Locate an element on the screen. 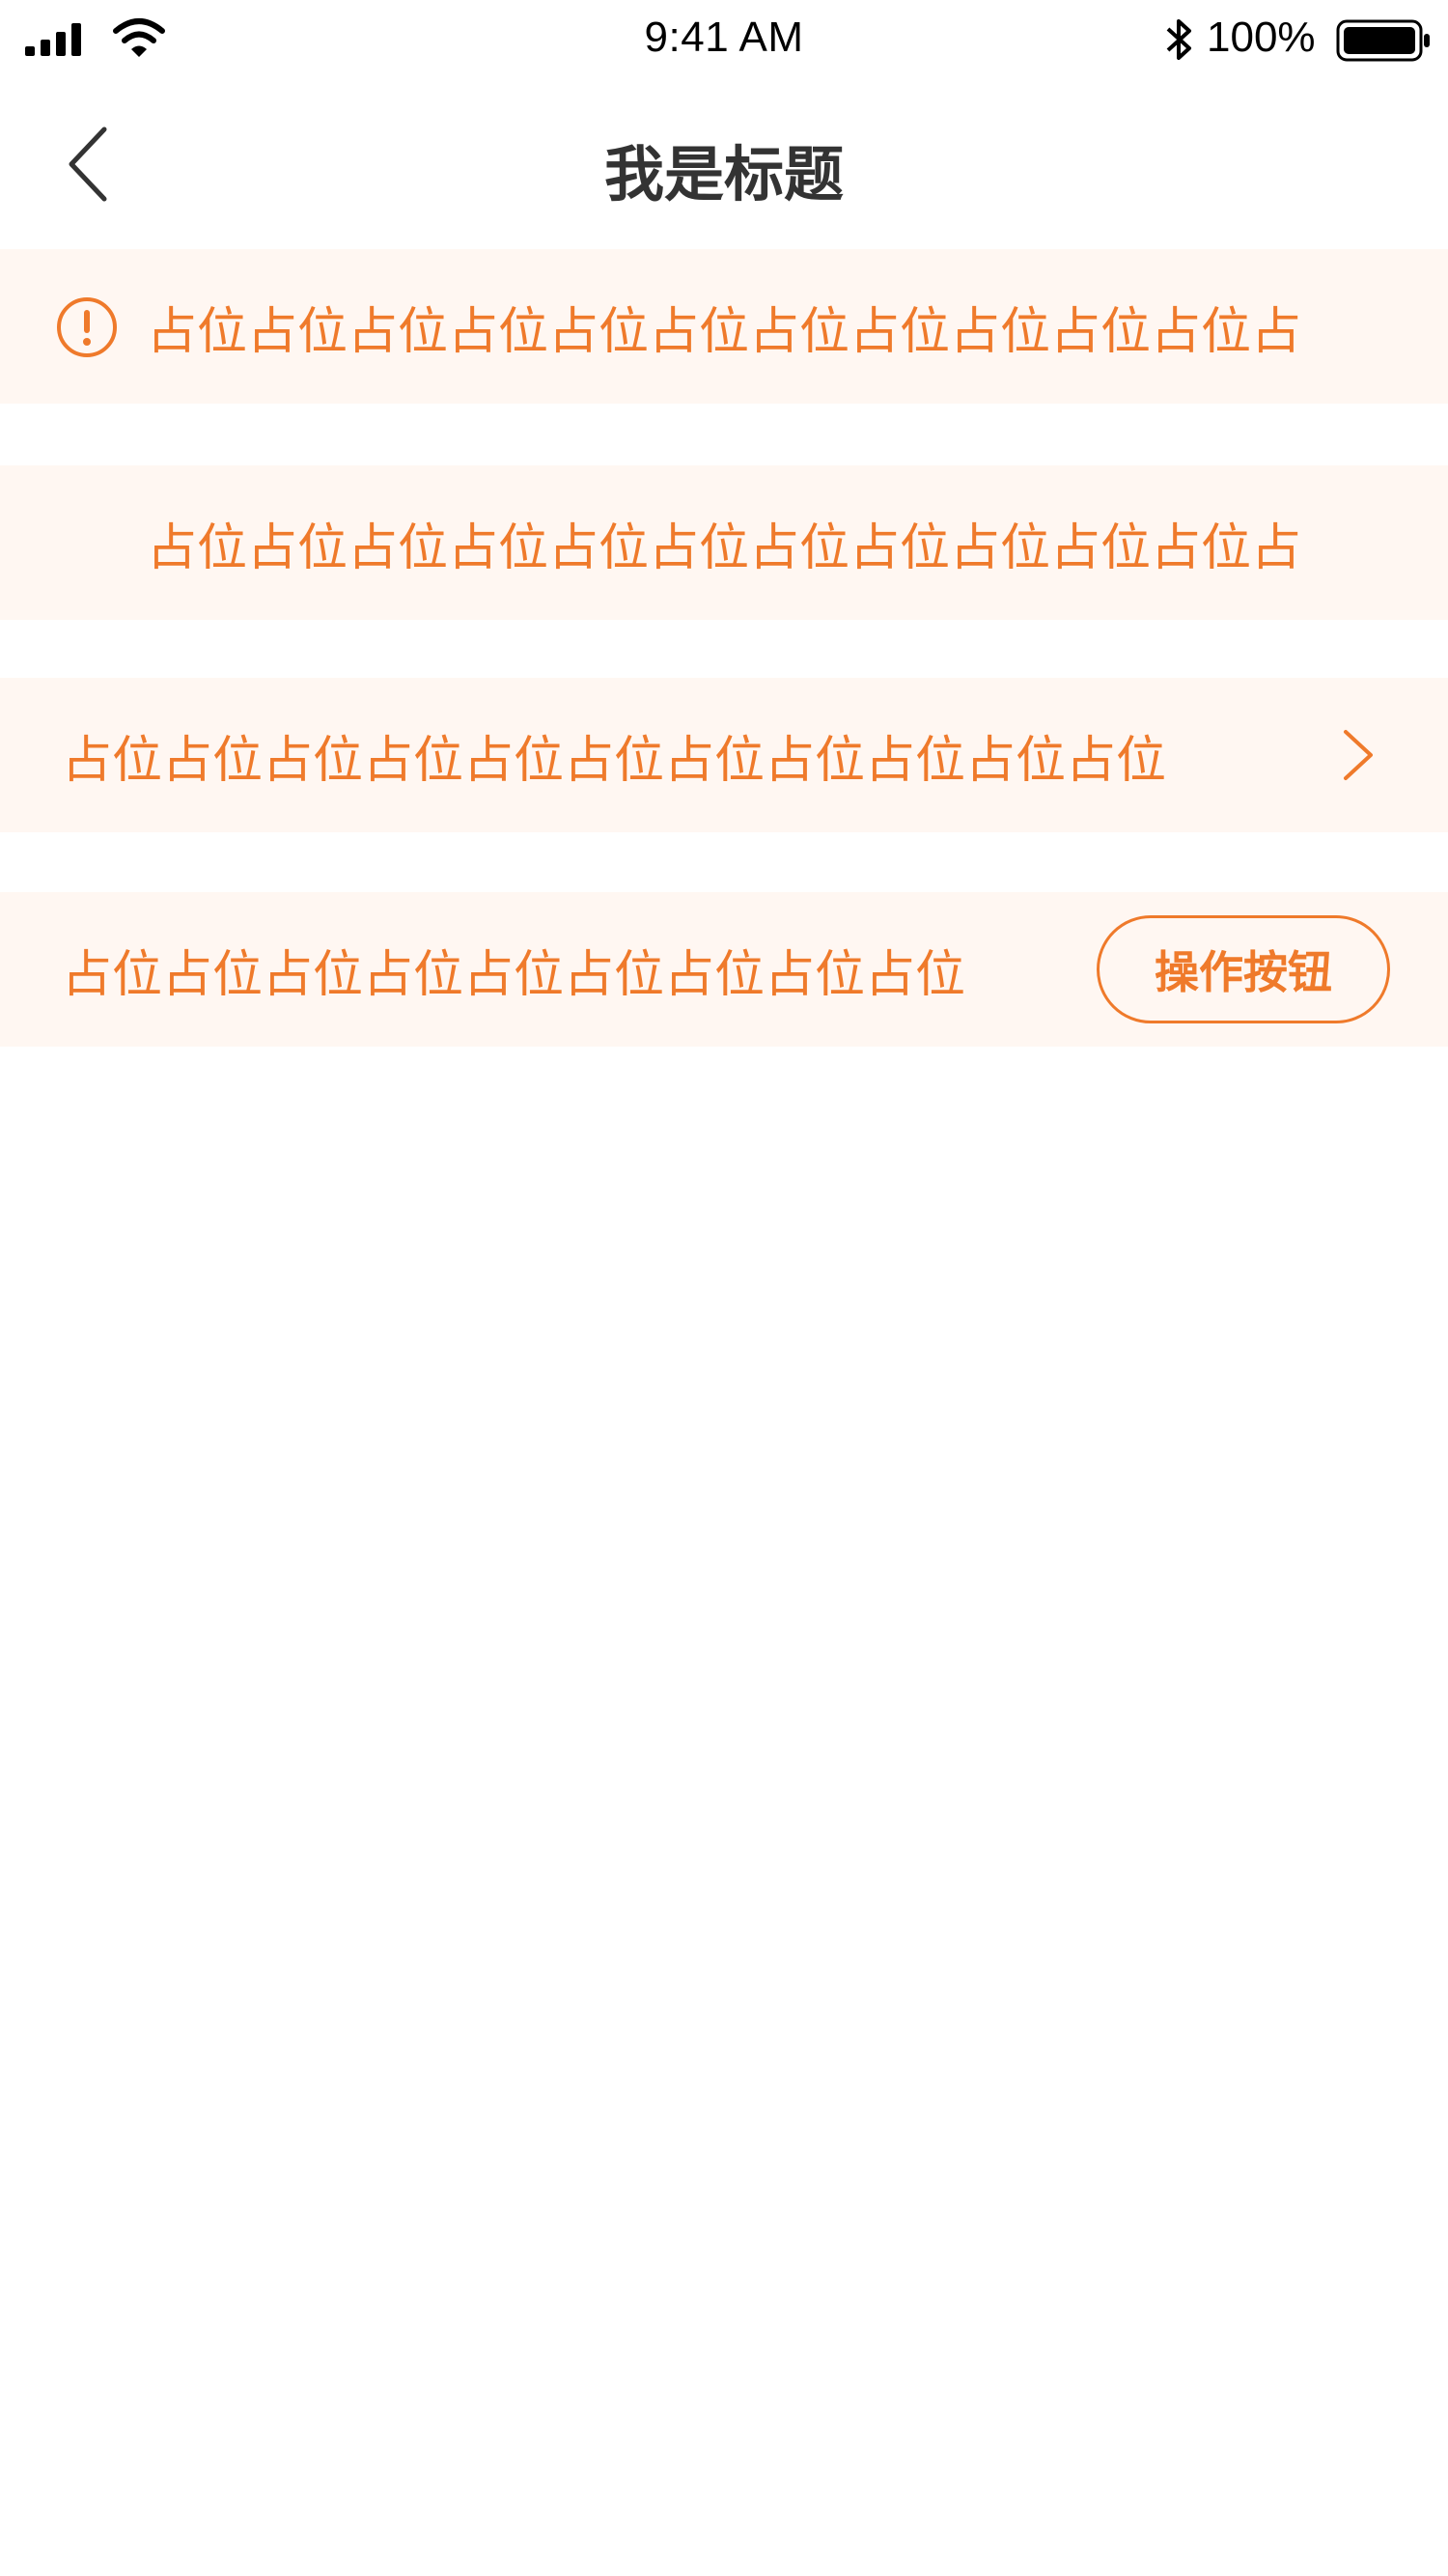 This screenshot has height=2576, width=1448. battery-percent: 100% is located at coordinates (1262, 37).